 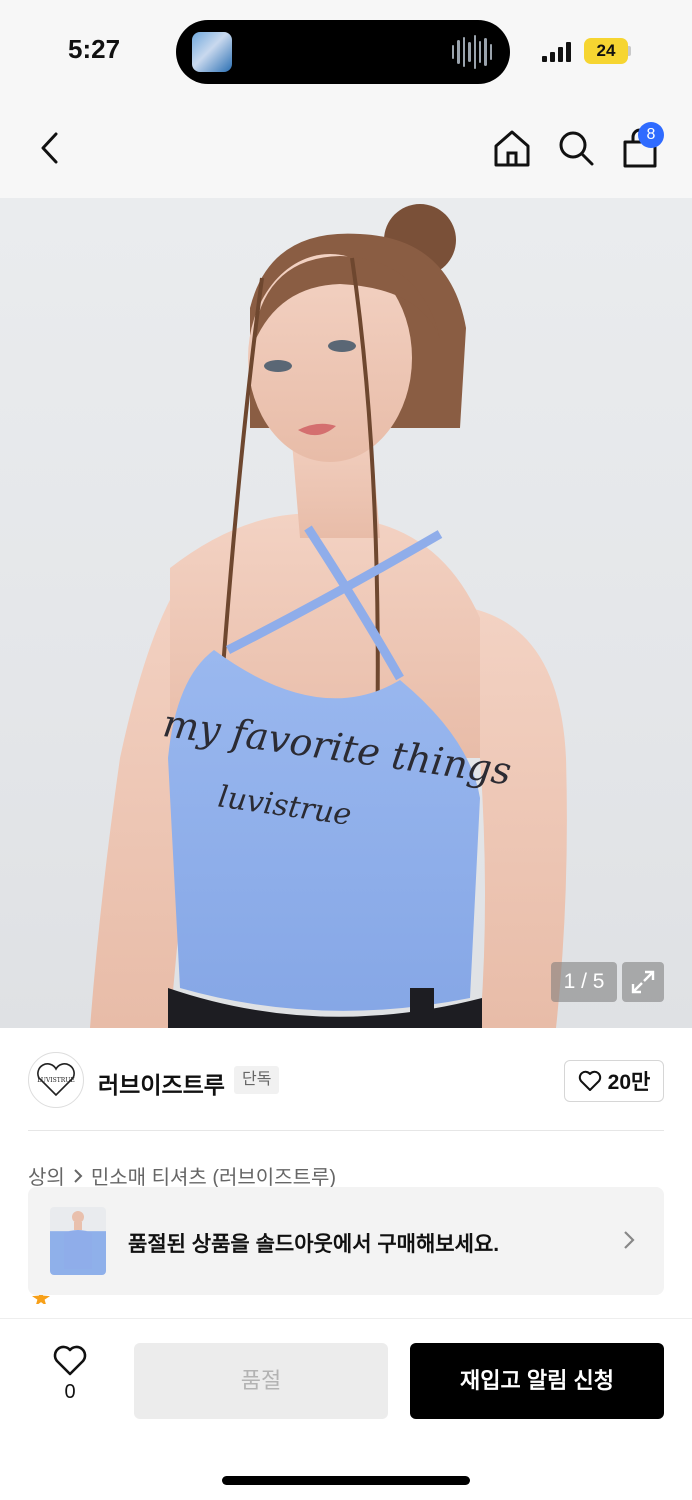 I want to click on exclusive-badge: 단독, so click(x=257, y=1080).